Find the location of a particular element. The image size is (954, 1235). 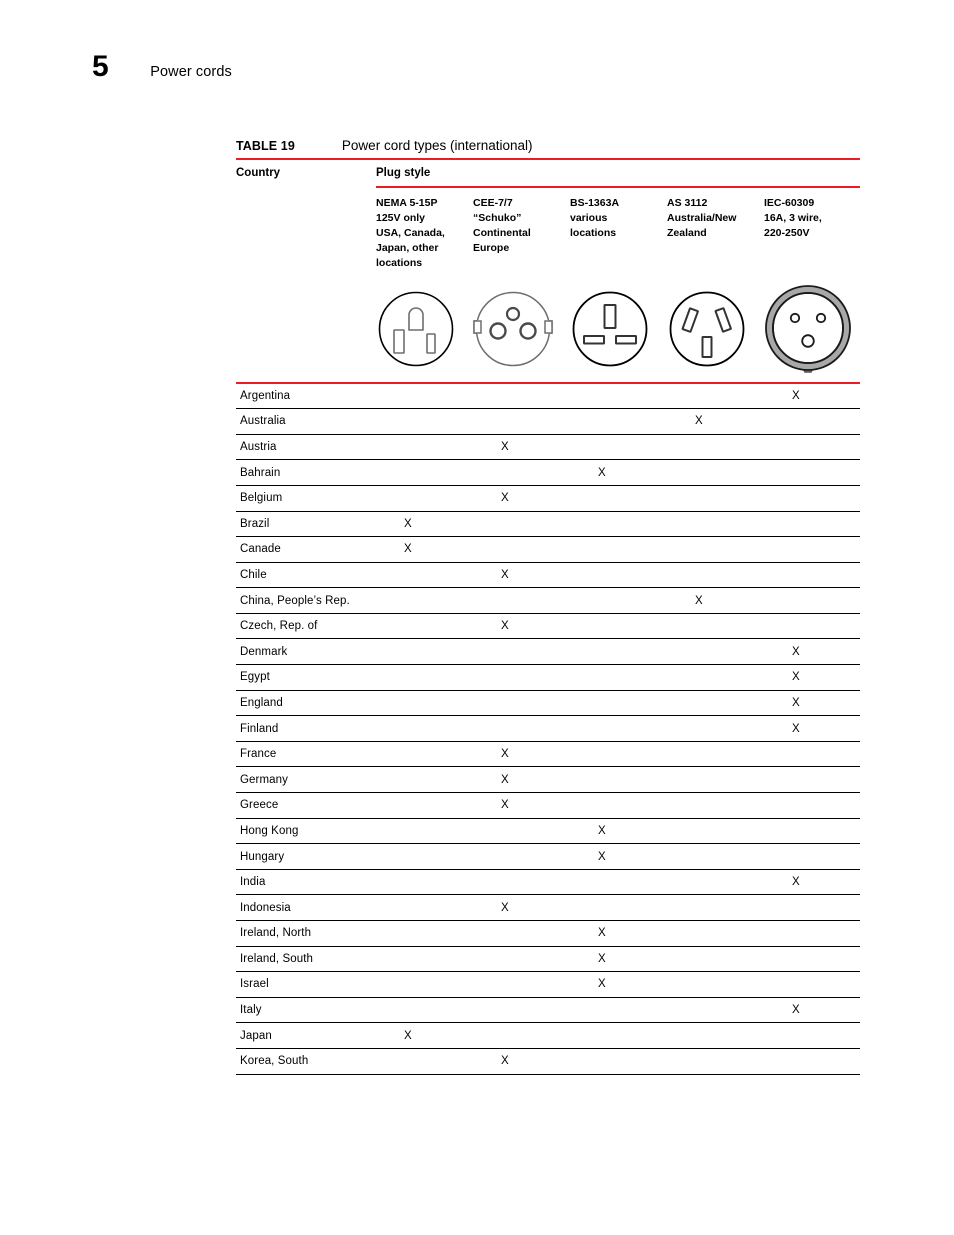

column-header-line: Zealand is located at coordinates (687, 232).